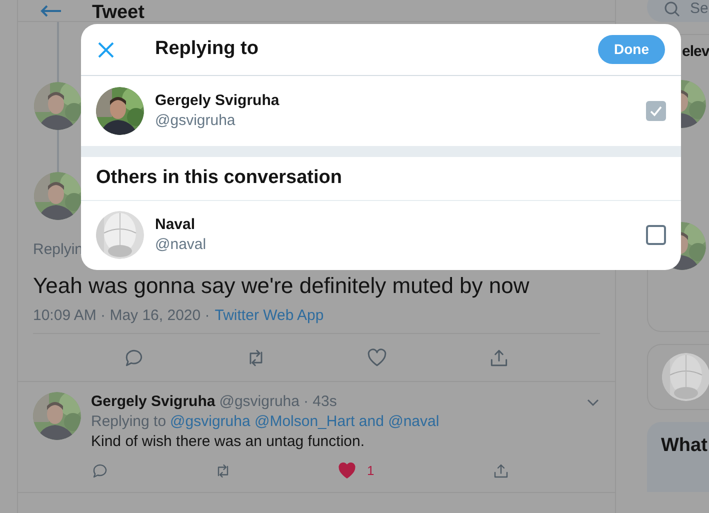  I want to click on tweet-text: Yeah was gonna say we're definitely muted by now, so click(281, 286).